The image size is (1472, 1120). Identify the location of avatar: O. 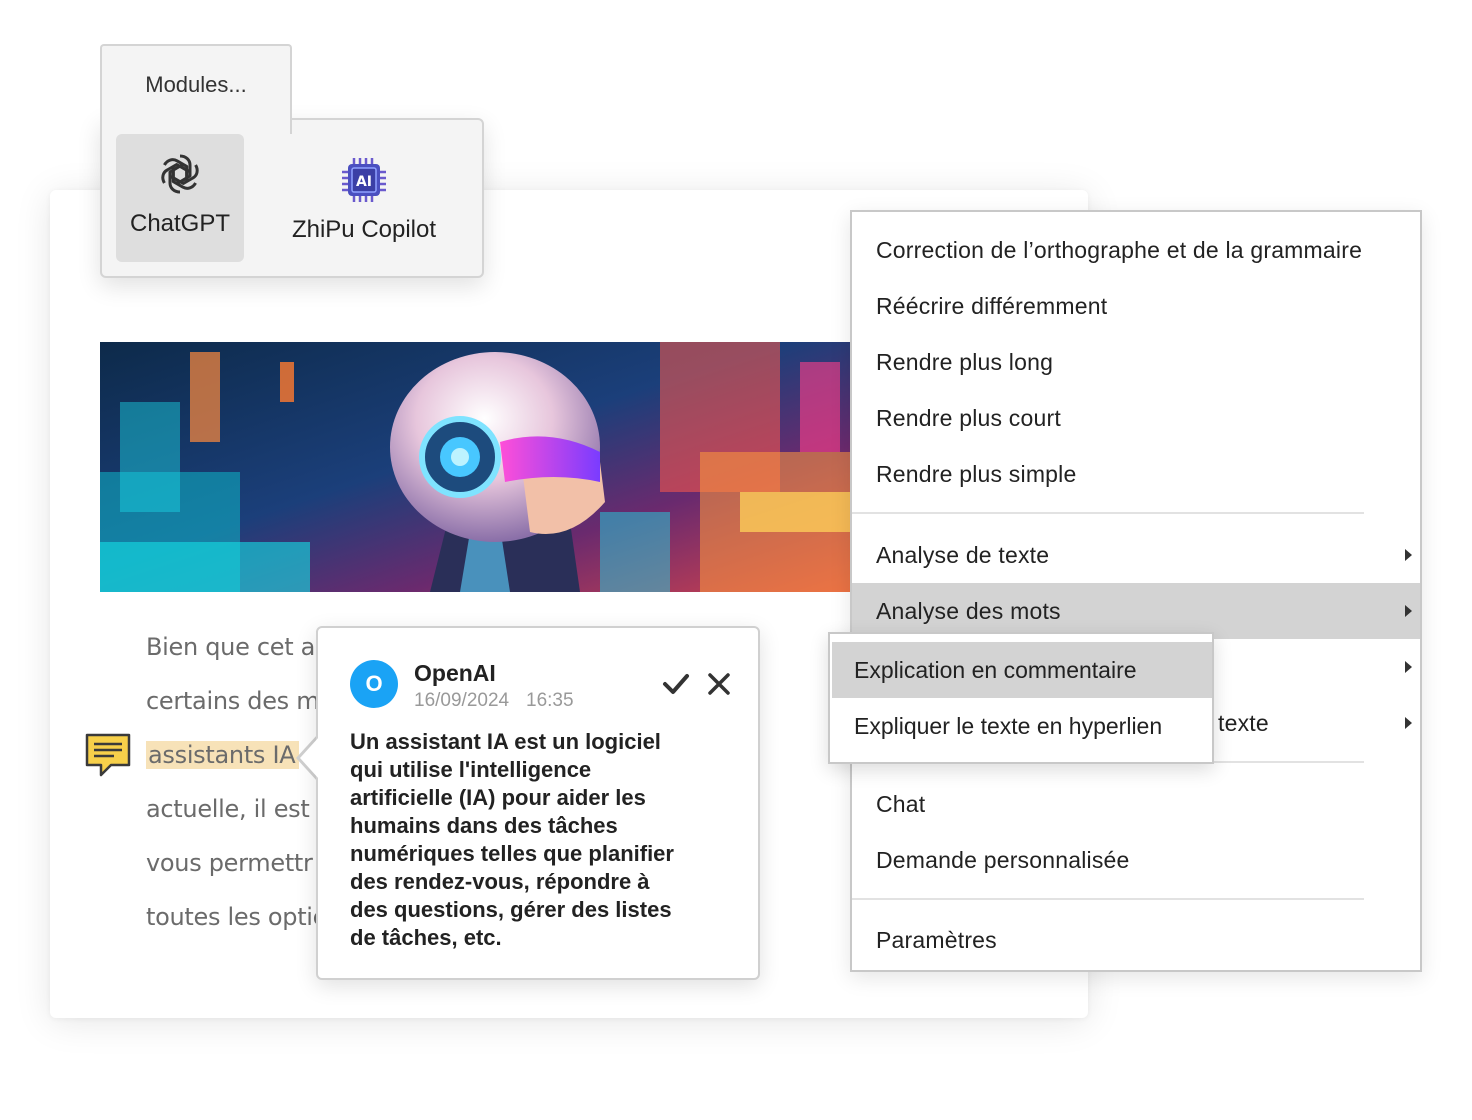
(374, 684).